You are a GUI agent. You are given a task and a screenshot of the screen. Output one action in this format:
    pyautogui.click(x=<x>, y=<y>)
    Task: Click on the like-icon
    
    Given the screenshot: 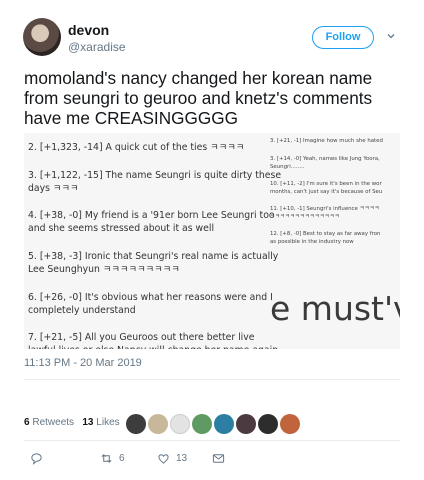 What is the action you would take?
    pyautogui.click(x=163, y=458)
    